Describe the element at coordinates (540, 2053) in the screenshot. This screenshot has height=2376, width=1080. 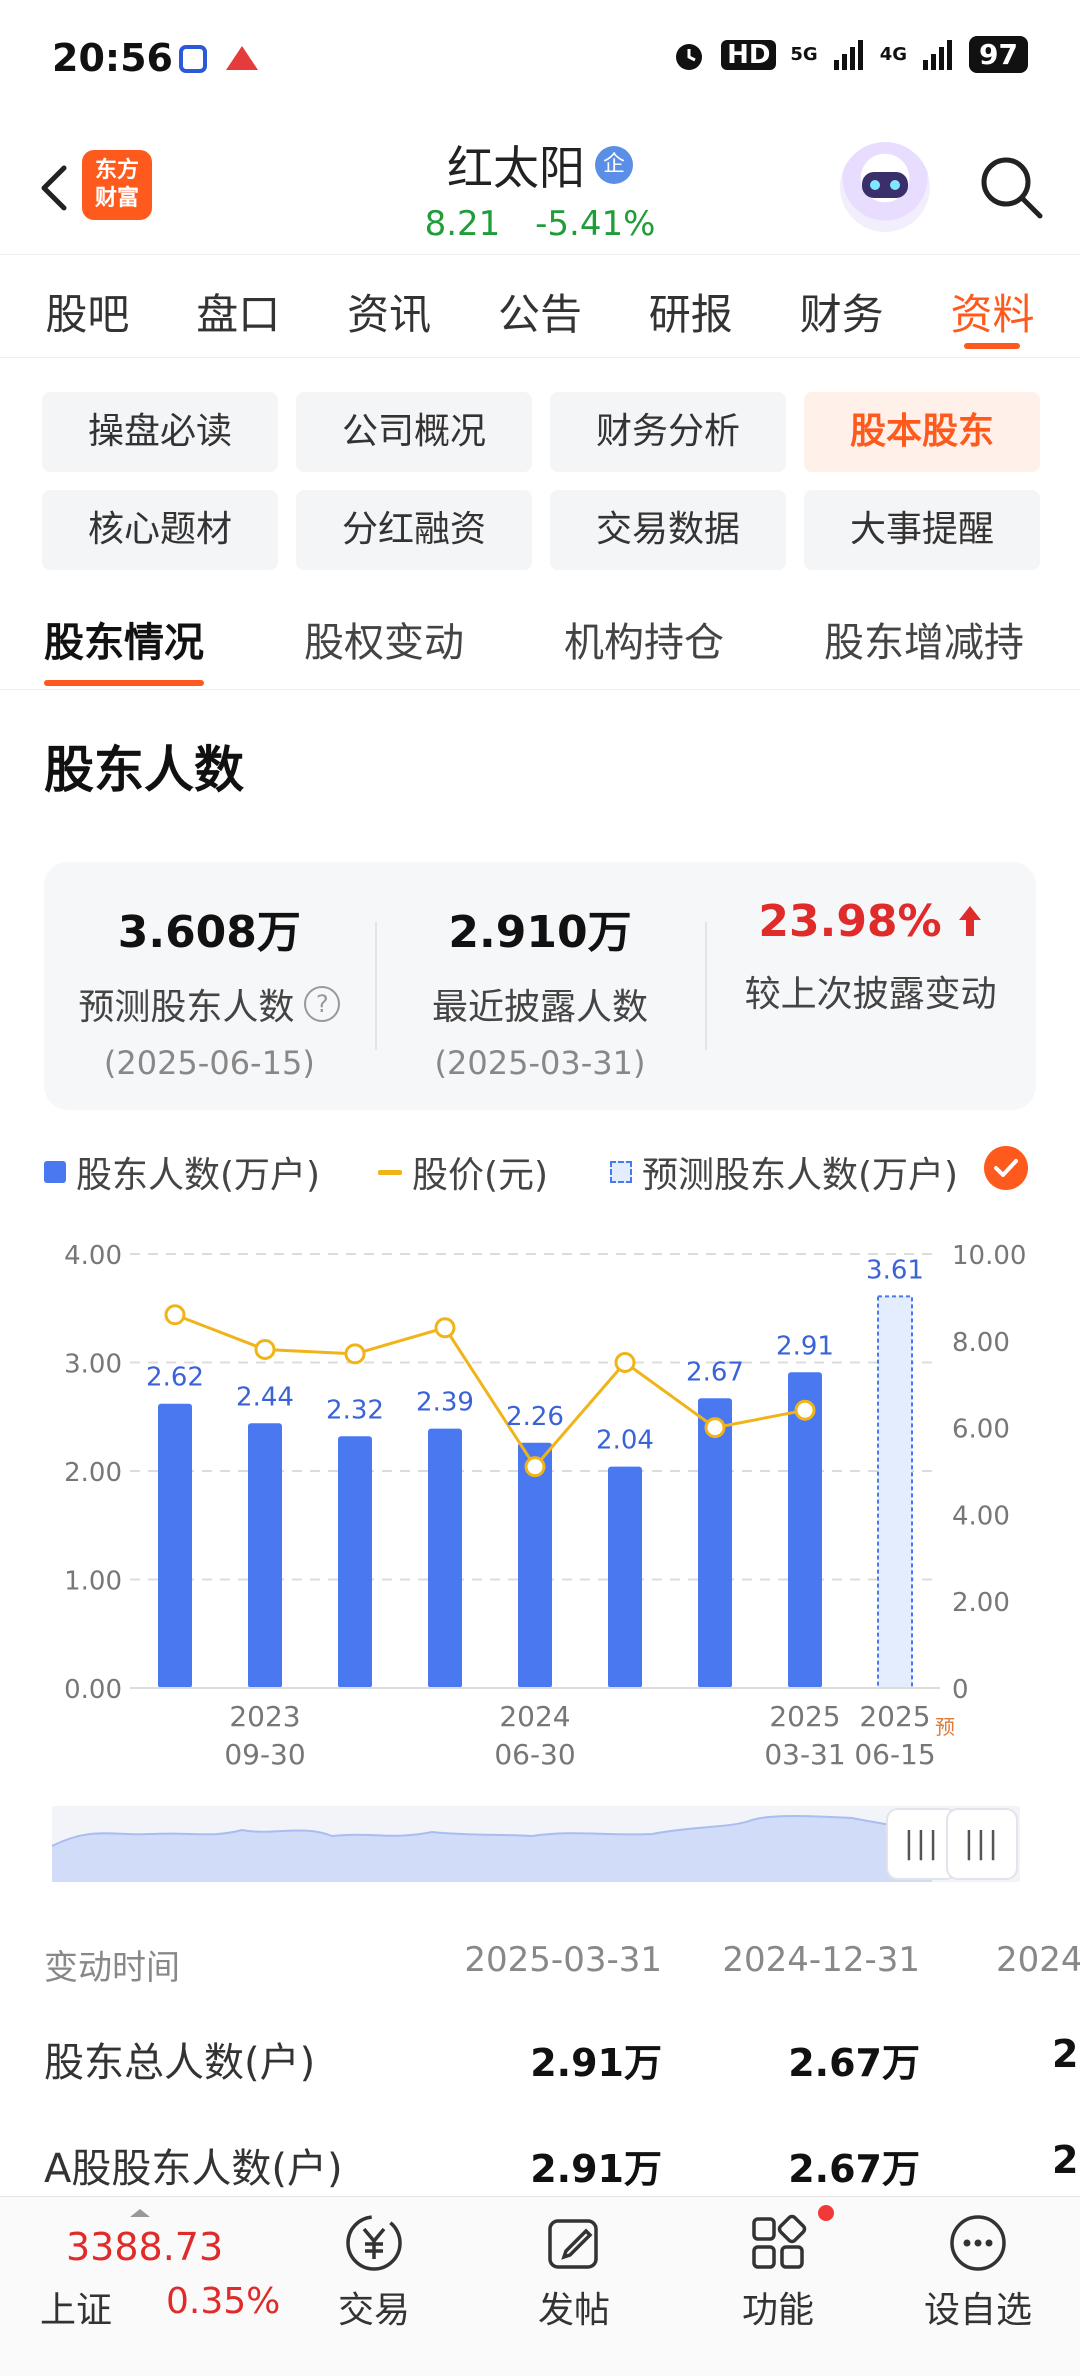
I see `table-row: 股东总人数(户) 2.91万 2.67万 2` at that location.